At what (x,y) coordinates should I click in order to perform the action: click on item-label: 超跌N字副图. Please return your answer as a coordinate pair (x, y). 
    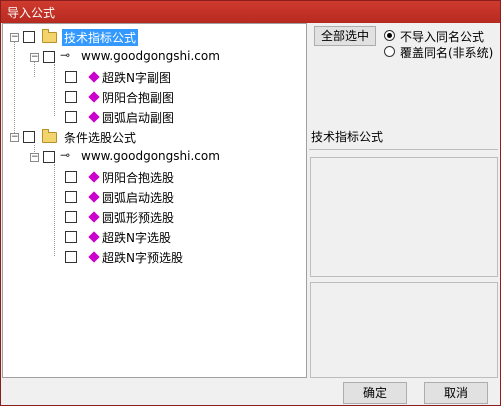
    Looking at the image, I should click on (136, 78).